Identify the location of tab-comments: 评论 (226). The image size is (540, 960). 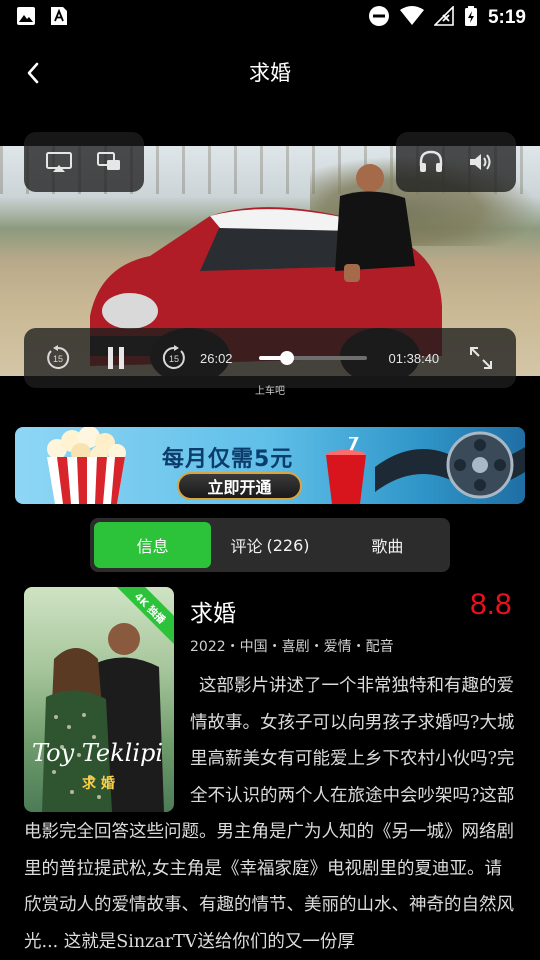
(269, 545).